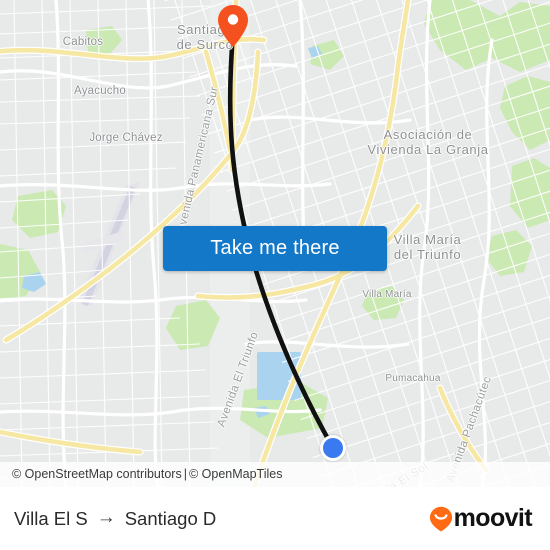 This screenshot has height=550, width=550. I want to click on route-origin-label: Villa El S, so click(51, 518).